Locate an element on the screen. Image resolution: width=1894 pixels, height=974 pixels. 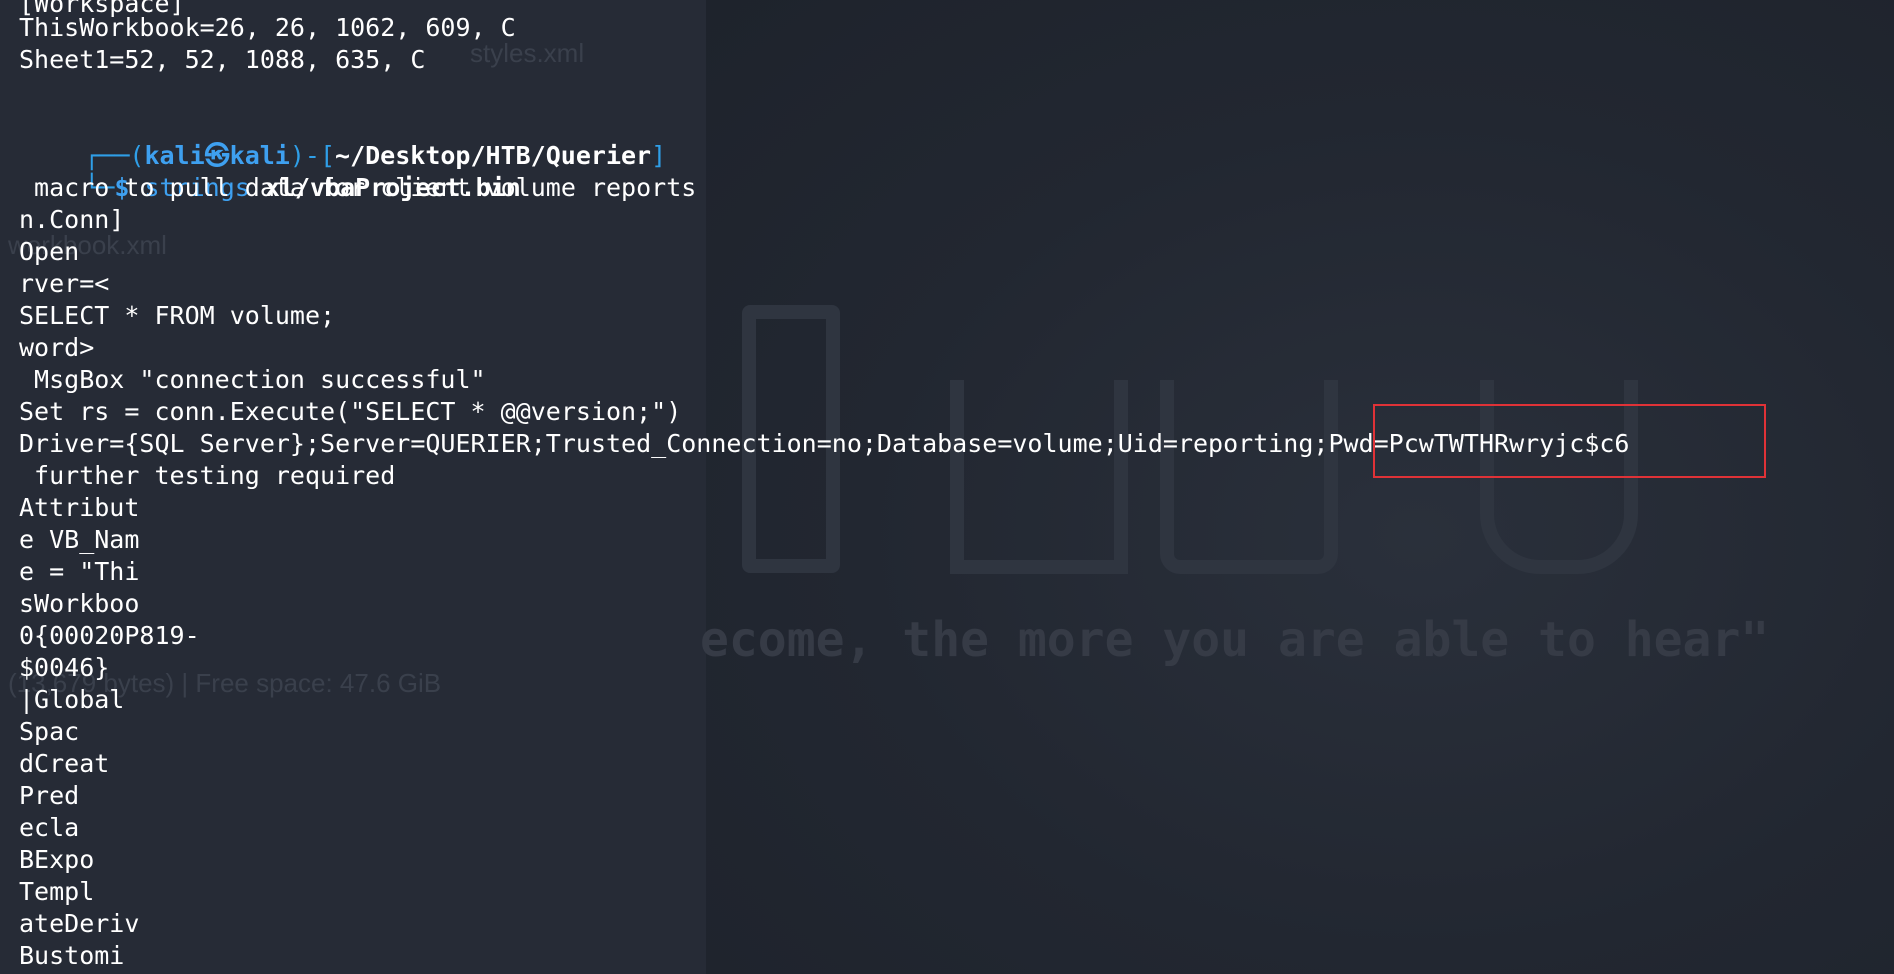
output-line: n.Conn] is located at coordinates (72, 219).